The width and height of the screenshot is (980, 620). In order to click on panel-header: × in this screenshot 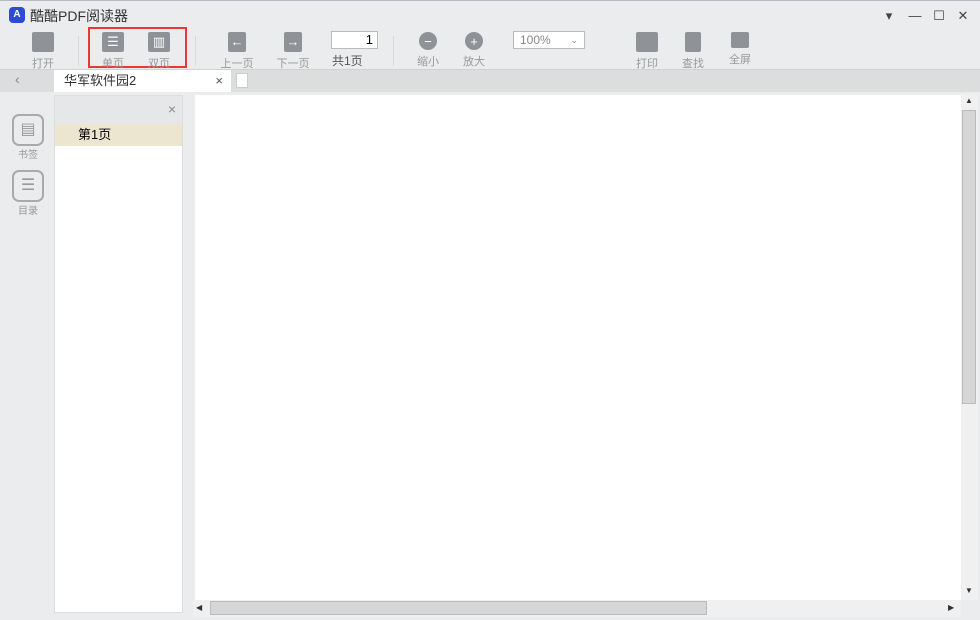, I will do `click(118, 110)`.